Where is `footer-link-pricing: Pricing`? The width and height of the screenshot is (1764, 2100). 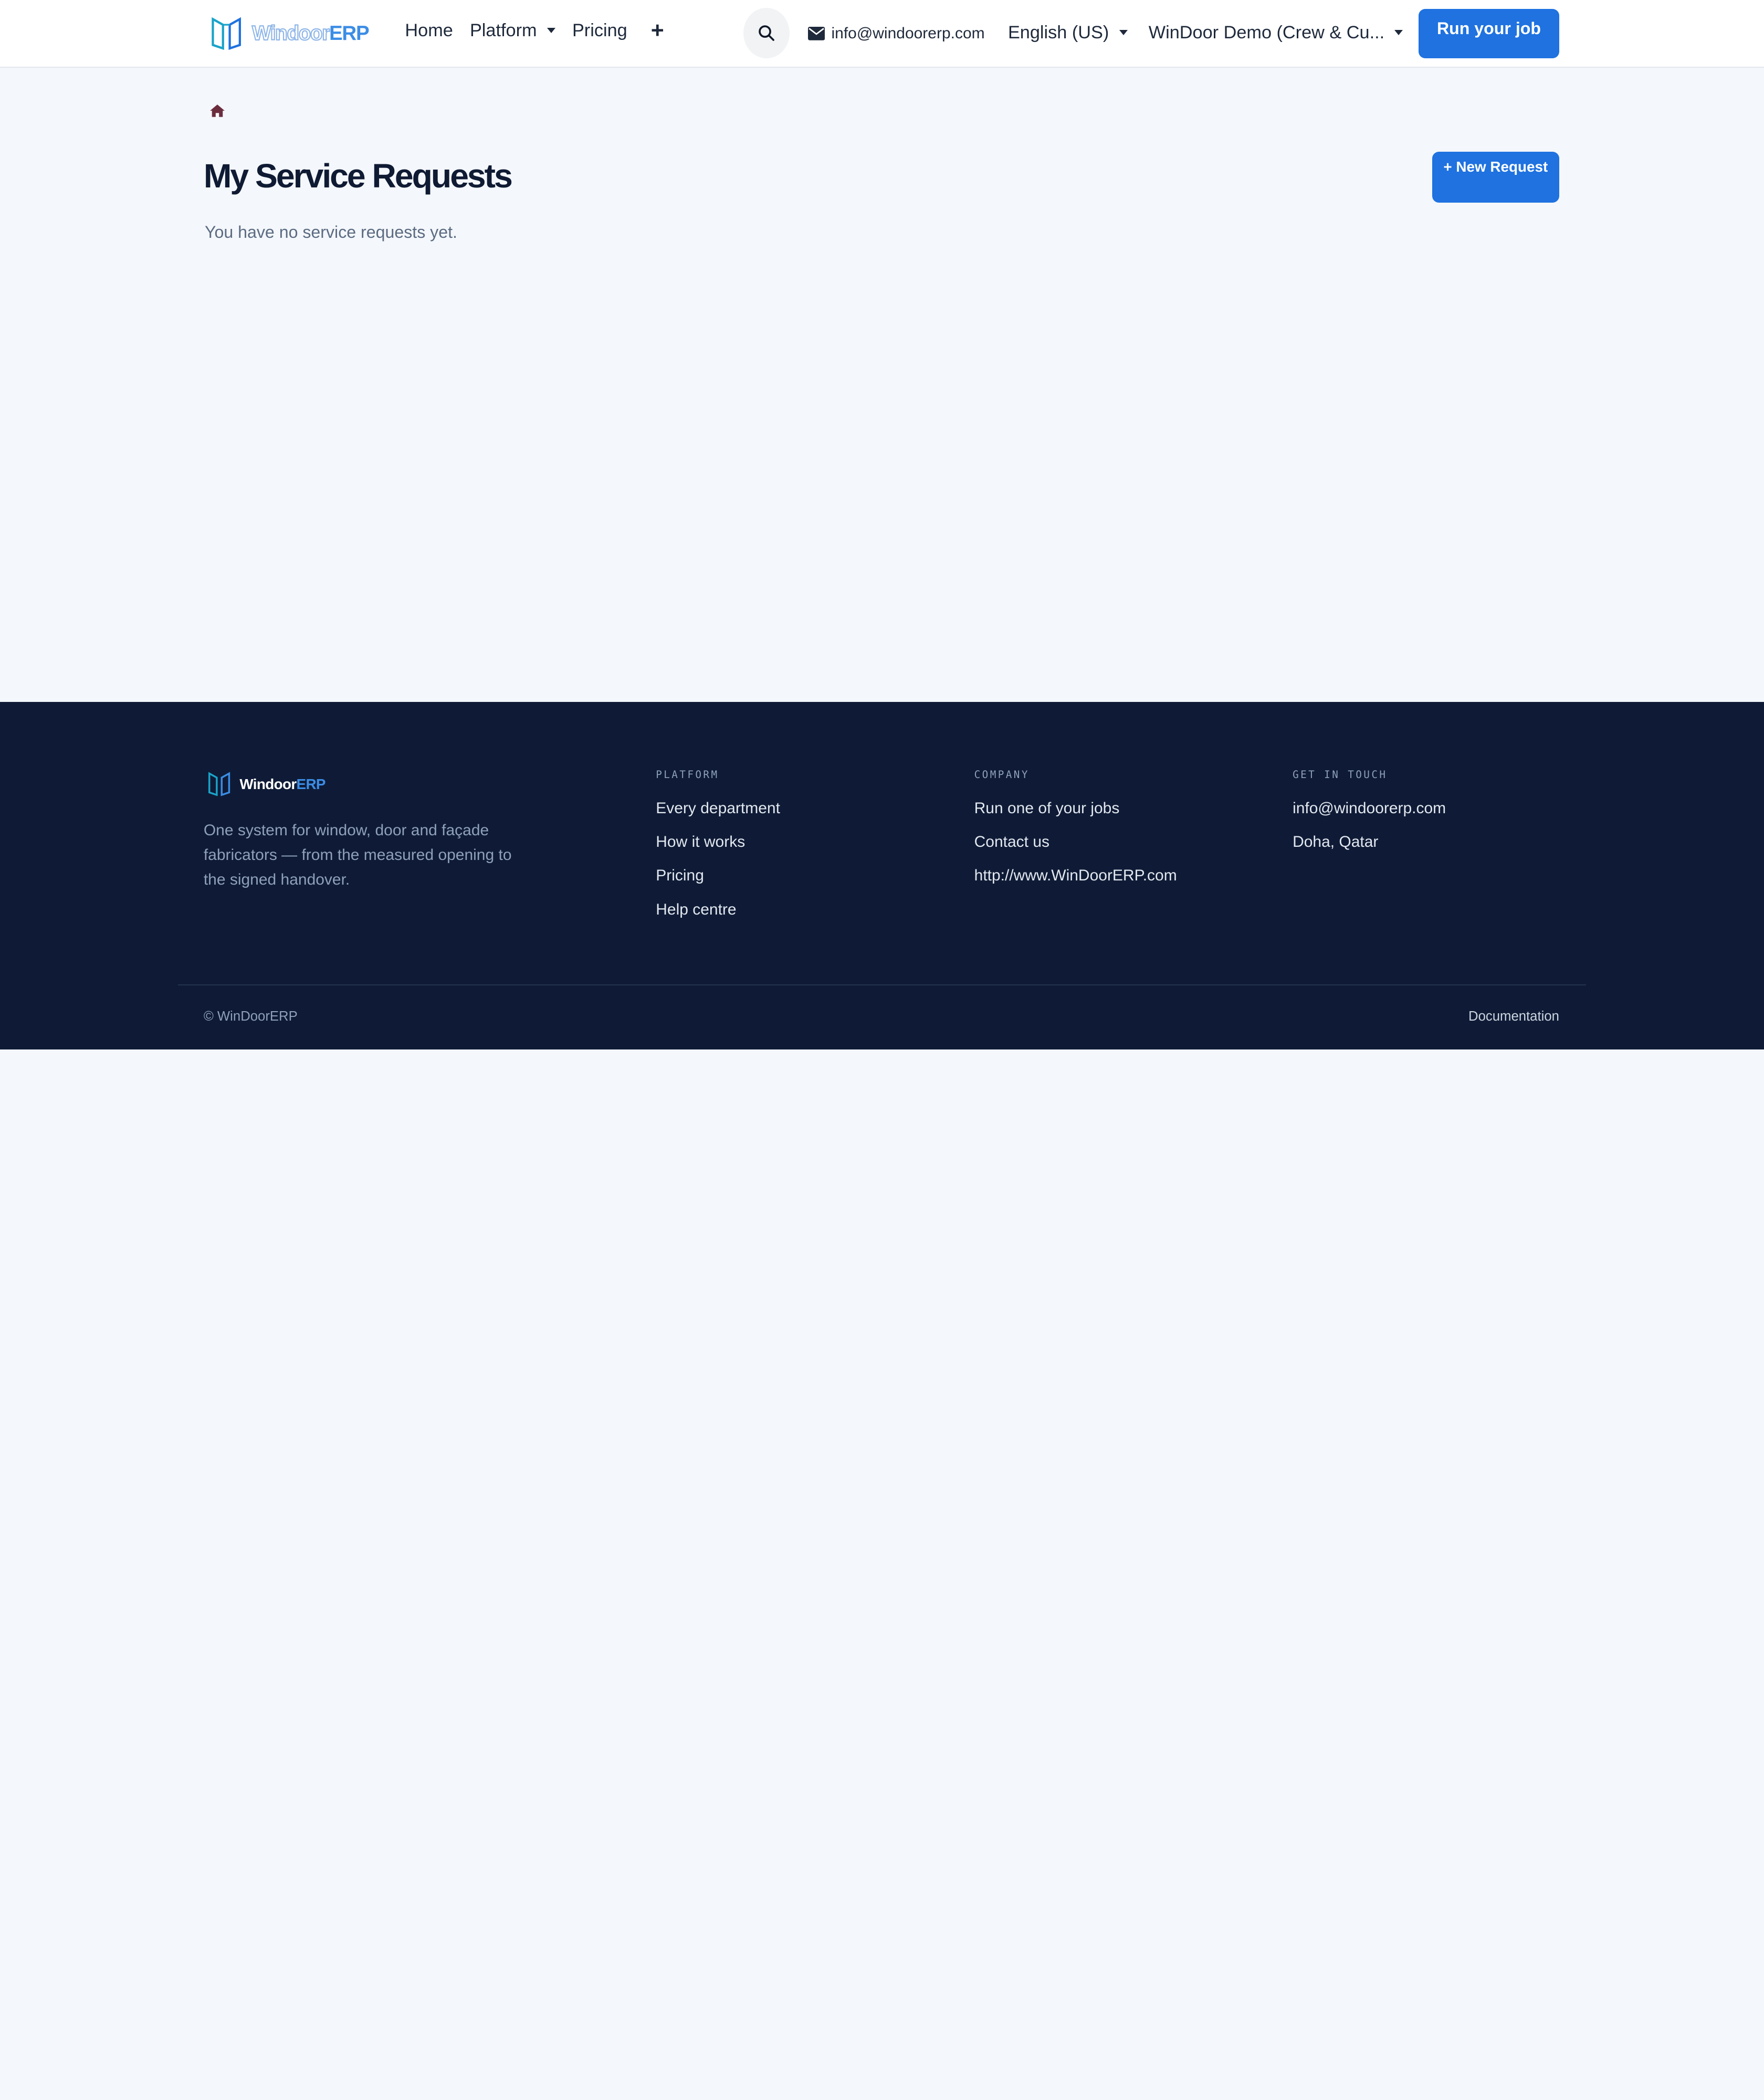 footer-link-pricing: Pricing is located at coordinates (718, 877).